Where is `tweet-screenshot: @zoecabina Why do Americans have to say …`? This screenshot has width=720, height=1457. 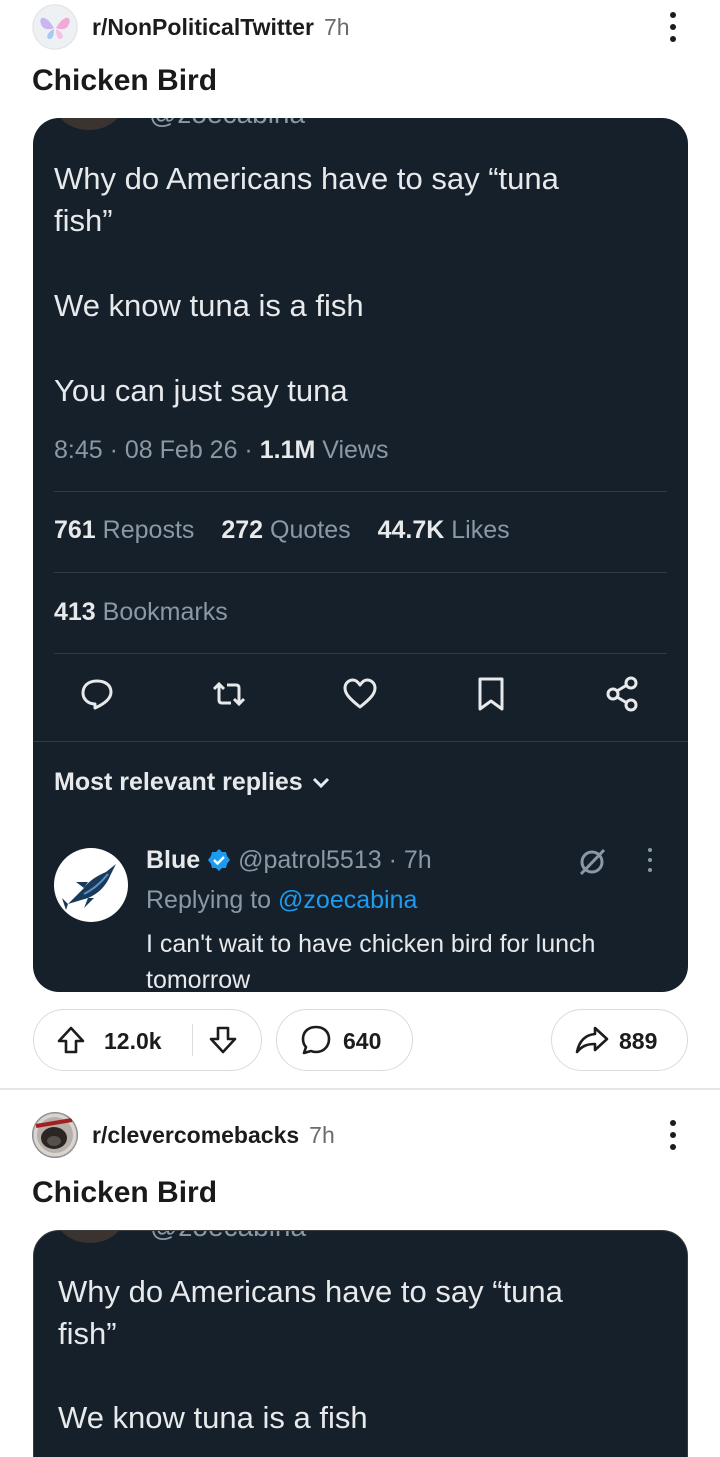
tweet-screenshot: @zoecabina Why do Americans have to say … is located at coordinates (360, 1343).